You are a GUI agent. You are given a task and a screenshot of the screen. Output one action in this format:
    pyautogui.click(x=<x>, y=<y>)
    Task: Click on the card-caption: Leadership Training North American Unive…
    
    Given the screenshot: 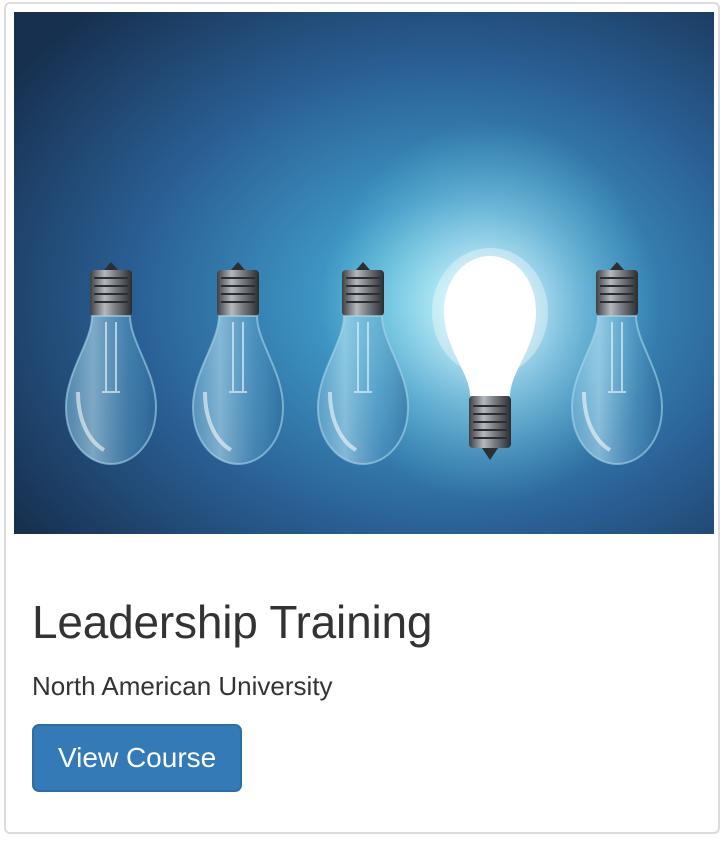 What is the action you would take?
    pyautogui.click(x=365, y=648)
    